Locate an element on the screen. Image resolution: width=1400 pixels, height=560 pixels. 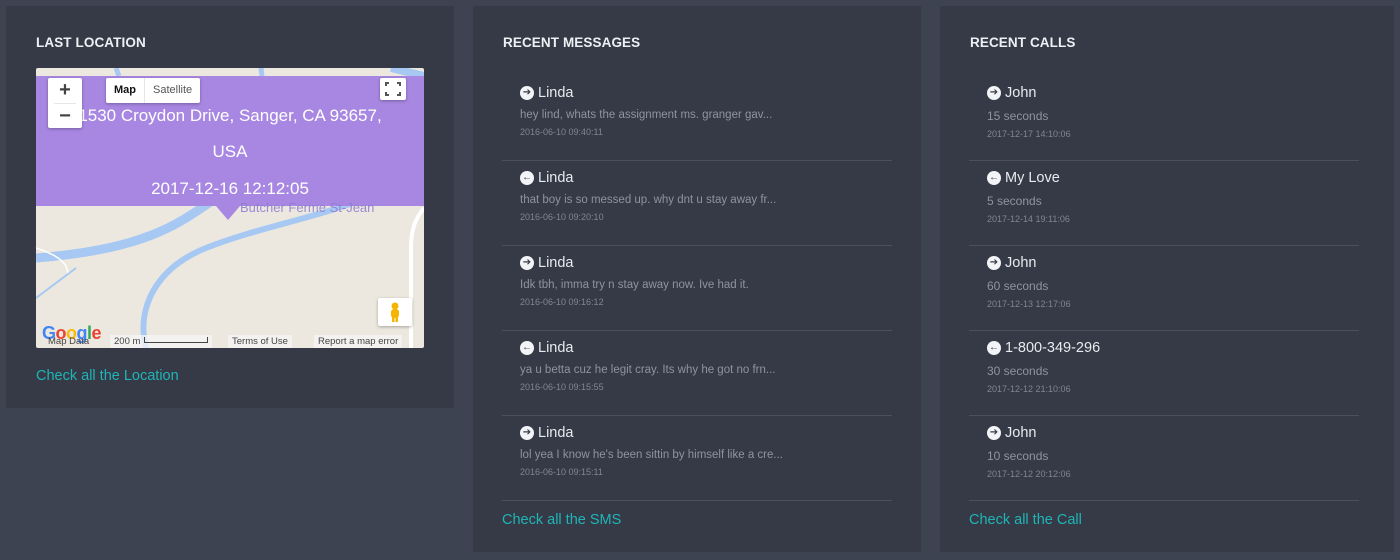
call-item: ➔ John 10 seconds 2017-12-12 20:12:06 is located at coordinates (1164, 458).